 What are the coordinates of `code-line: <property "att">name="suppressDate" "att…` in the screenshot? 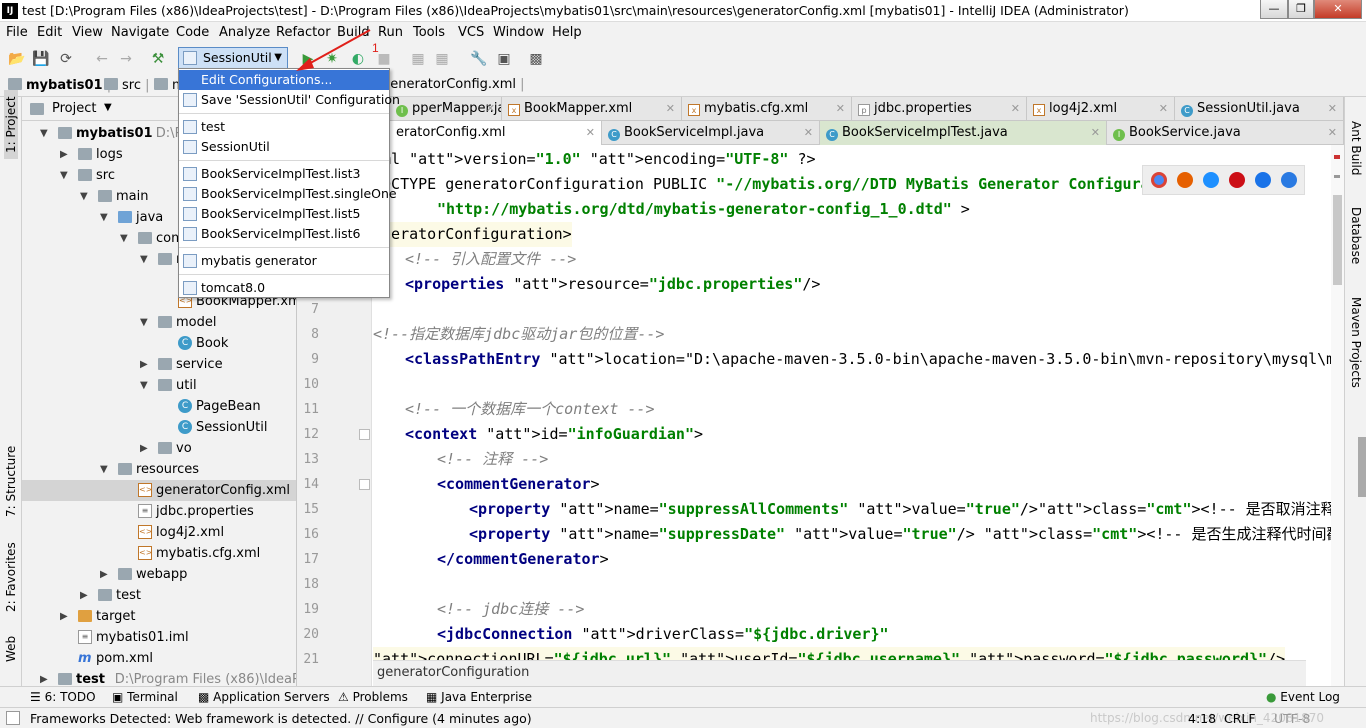 It's located at (901, 534).